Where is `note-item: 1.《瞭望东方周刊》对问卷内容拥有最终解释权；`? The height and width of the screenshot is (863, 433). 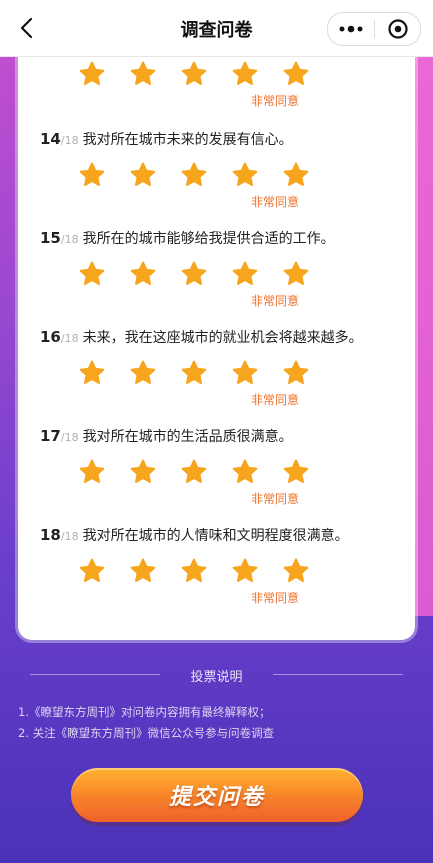 note-item: 1.《瞭望东方周刊》对问卷内容拥有最终解释权； is located at coordinates (144, 712).